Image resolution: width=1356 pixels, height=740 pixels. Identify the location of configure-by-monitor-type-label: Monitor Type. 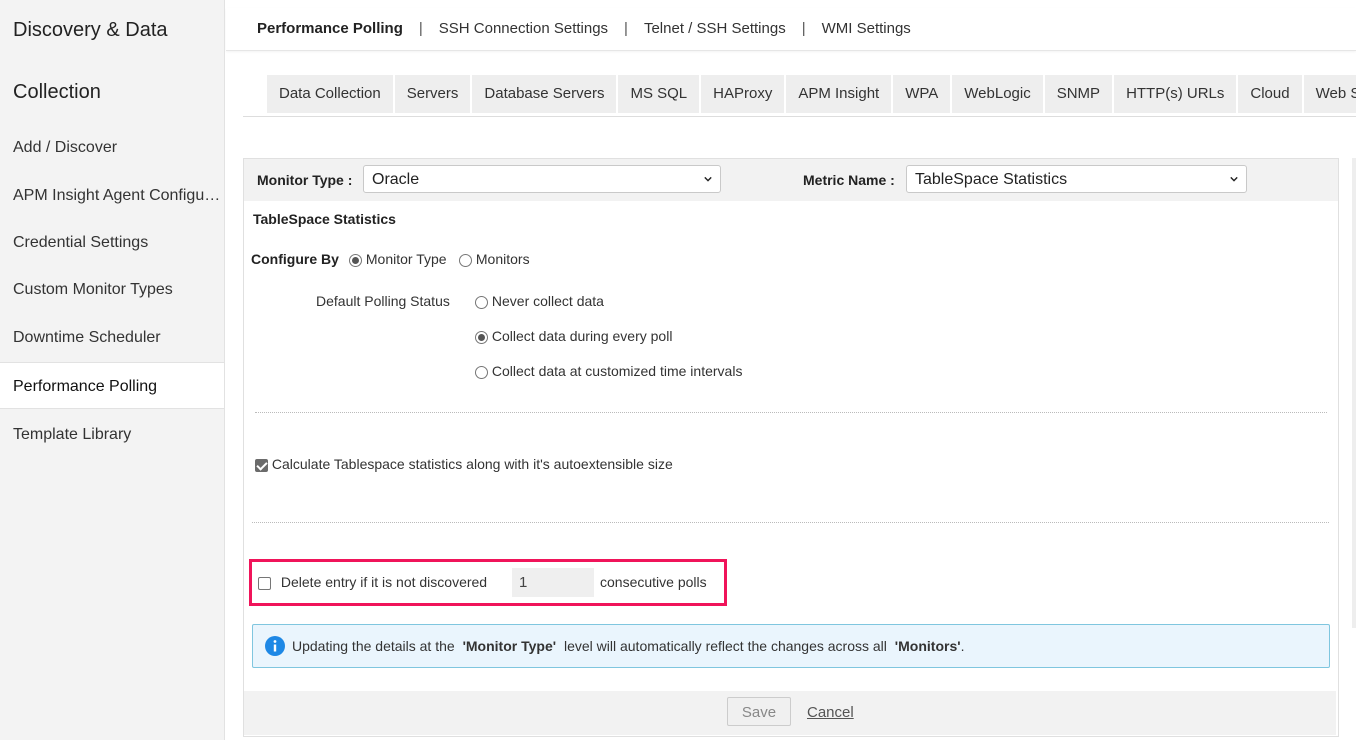
(406, 259).